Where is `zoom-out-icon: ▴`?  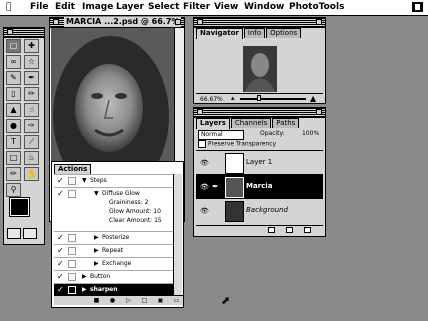 zoom-out-icon: ▴ is located at coordinates (233, 98).